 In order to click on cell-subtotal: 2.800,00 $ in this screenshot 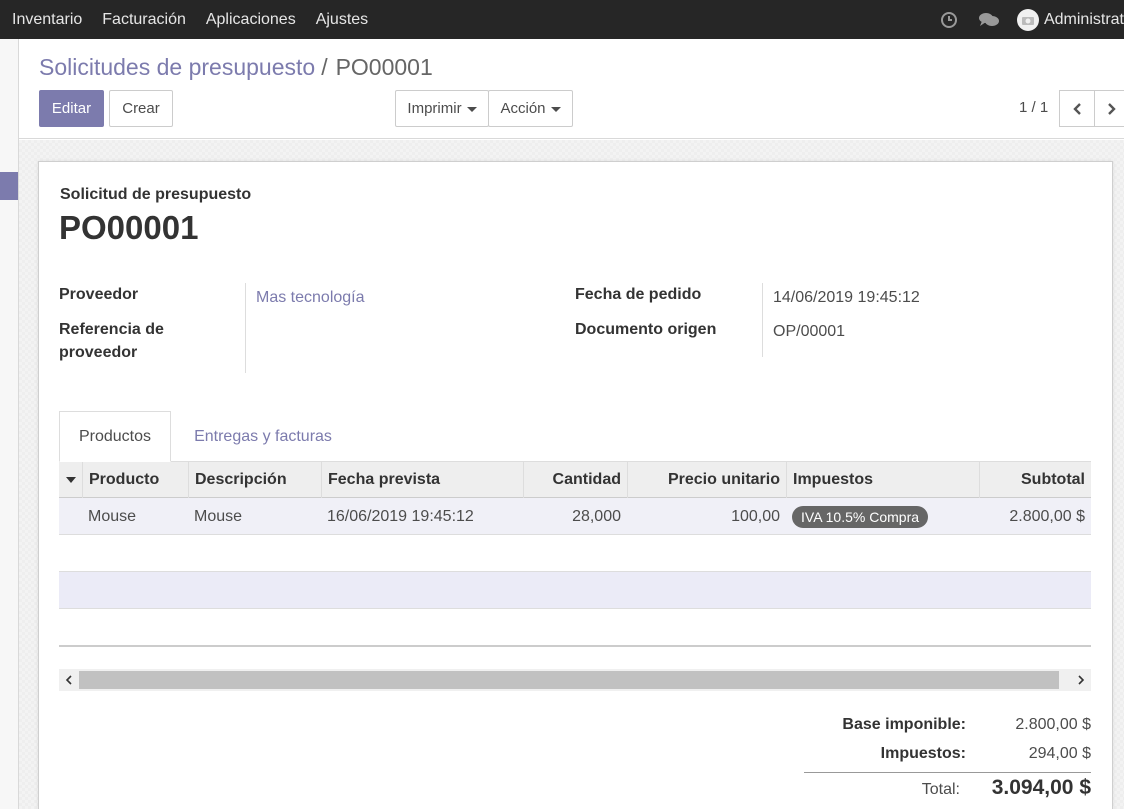, I will do `click(1047, 516)`.